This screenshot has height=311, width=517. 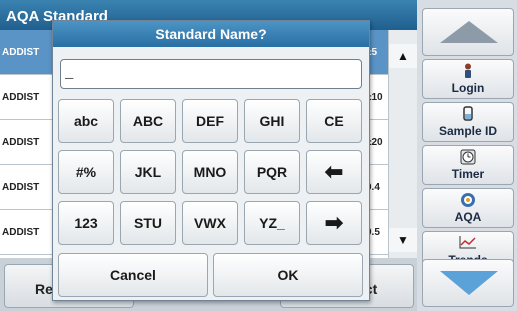 What do you see at coordinates (211, 74) in the screenshot?
I see `name-input: _` at bounding box center [211, 74].